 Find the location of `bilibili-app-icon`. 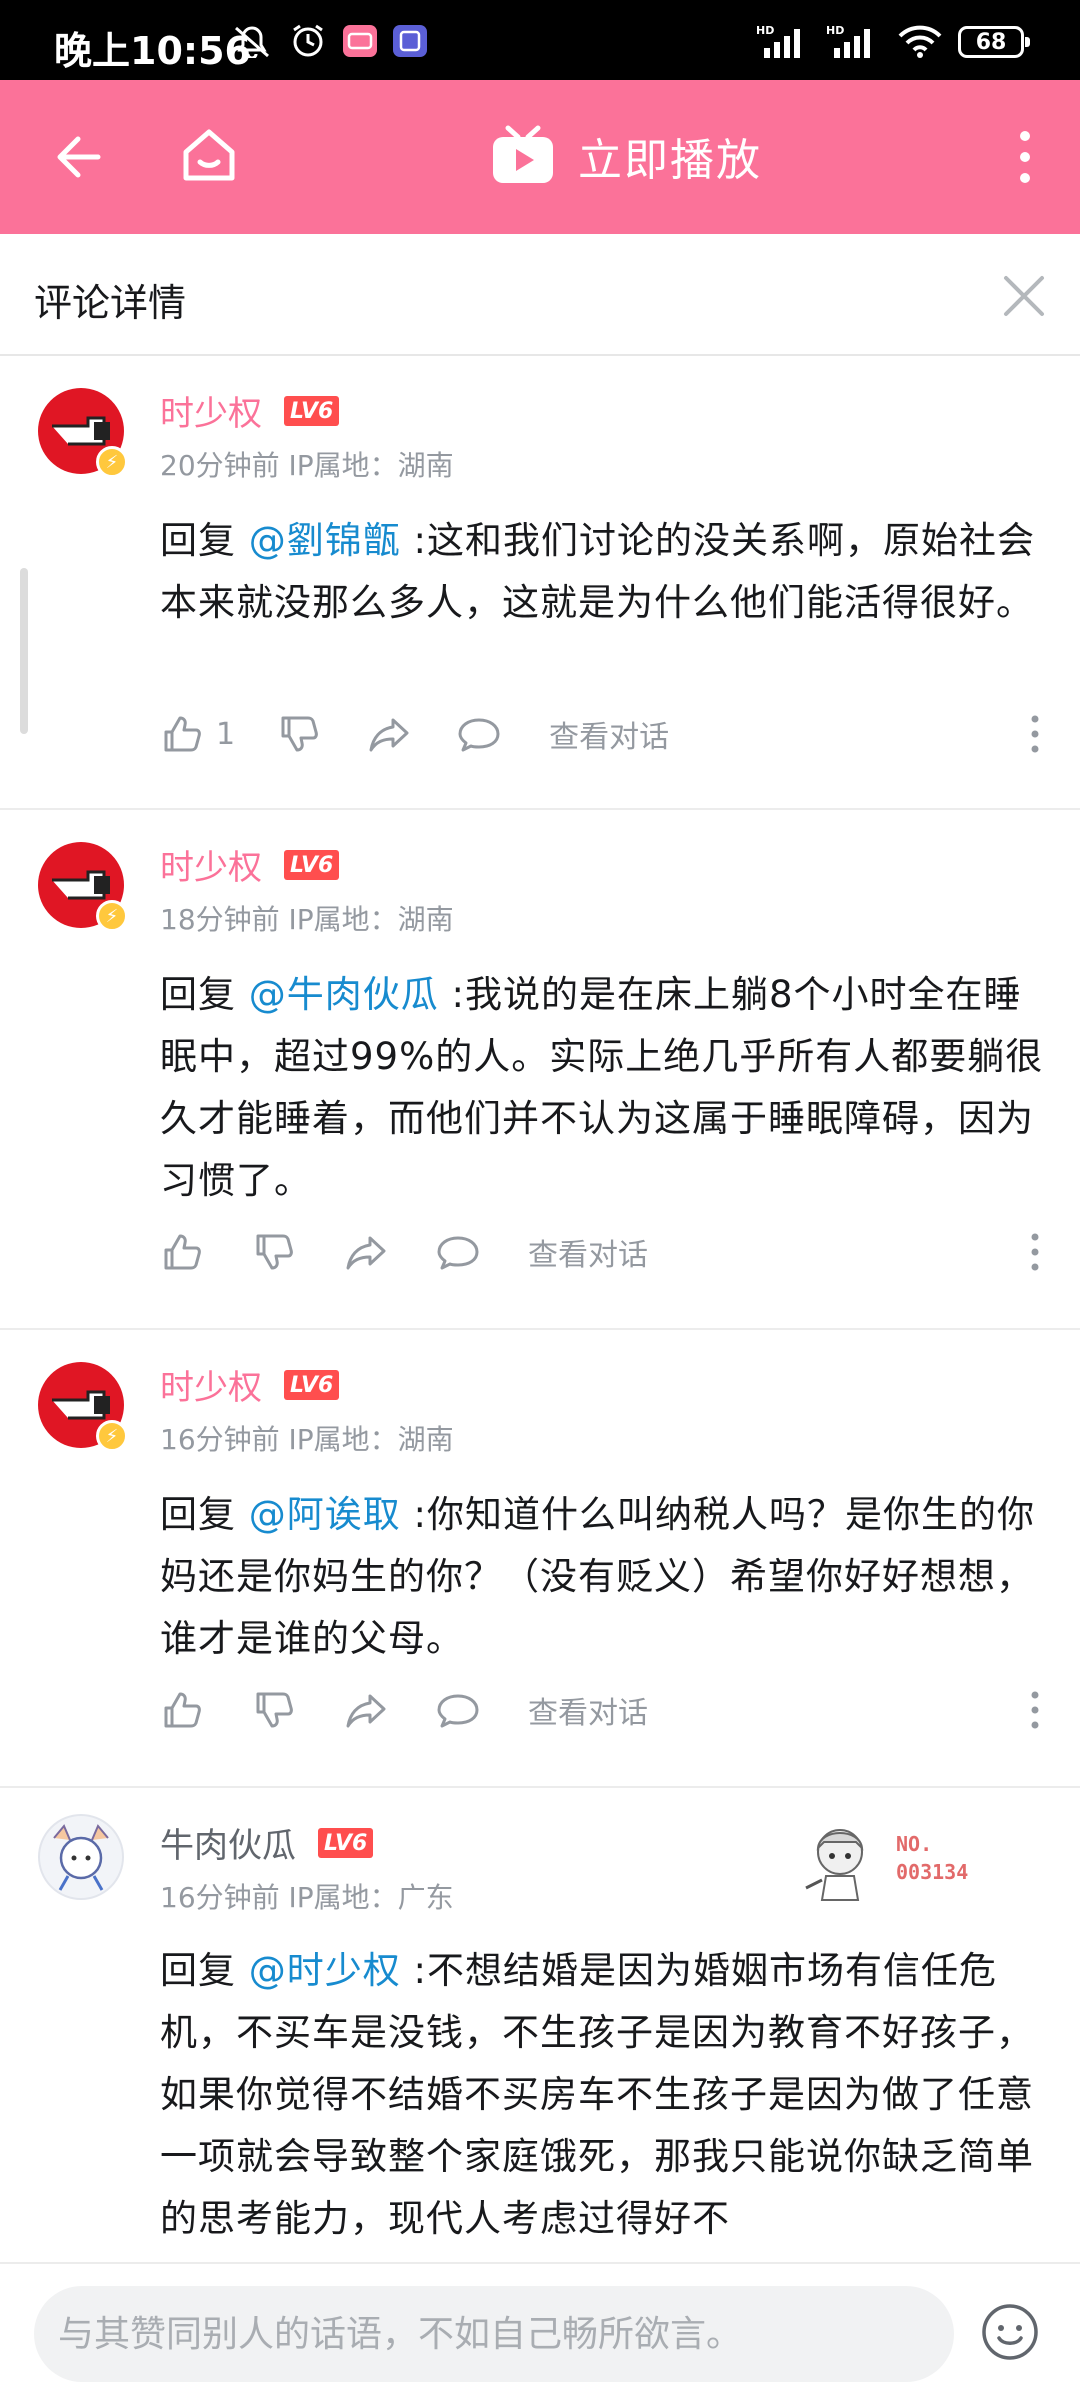

bilibili-app-icon is located at coordinates (360, 41).